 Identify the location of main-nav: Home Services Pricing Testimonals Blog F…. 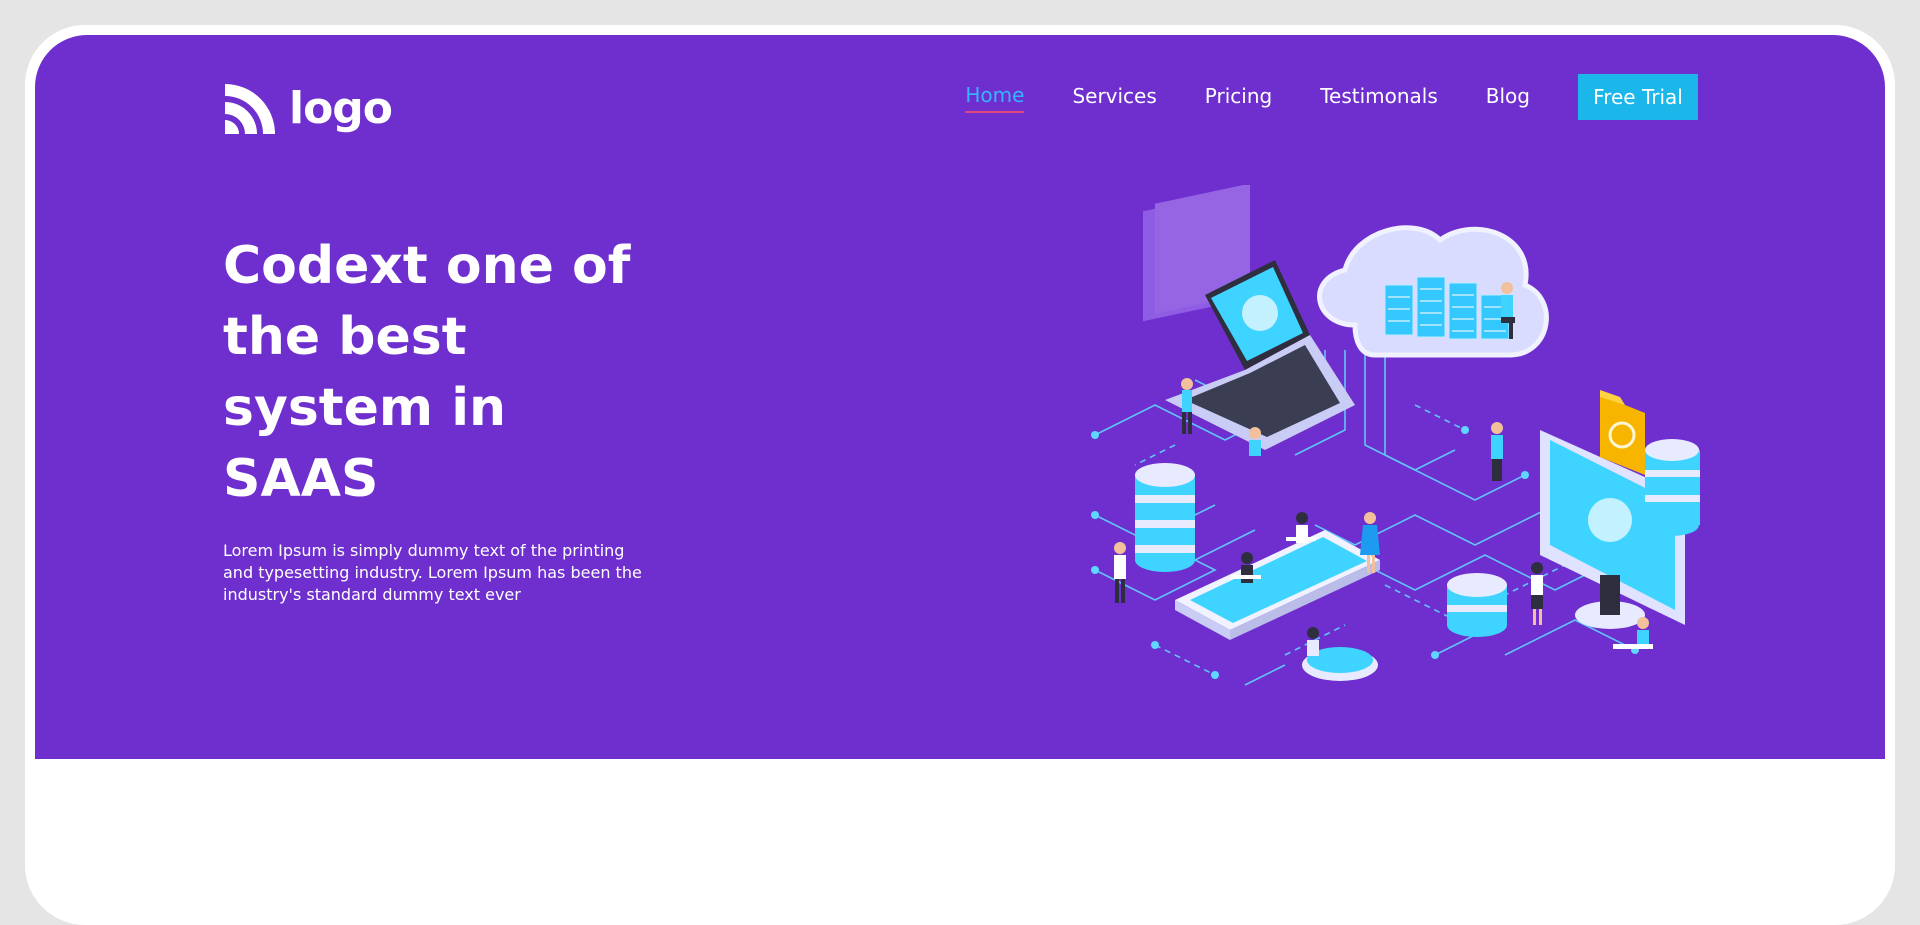
(1307, 97).